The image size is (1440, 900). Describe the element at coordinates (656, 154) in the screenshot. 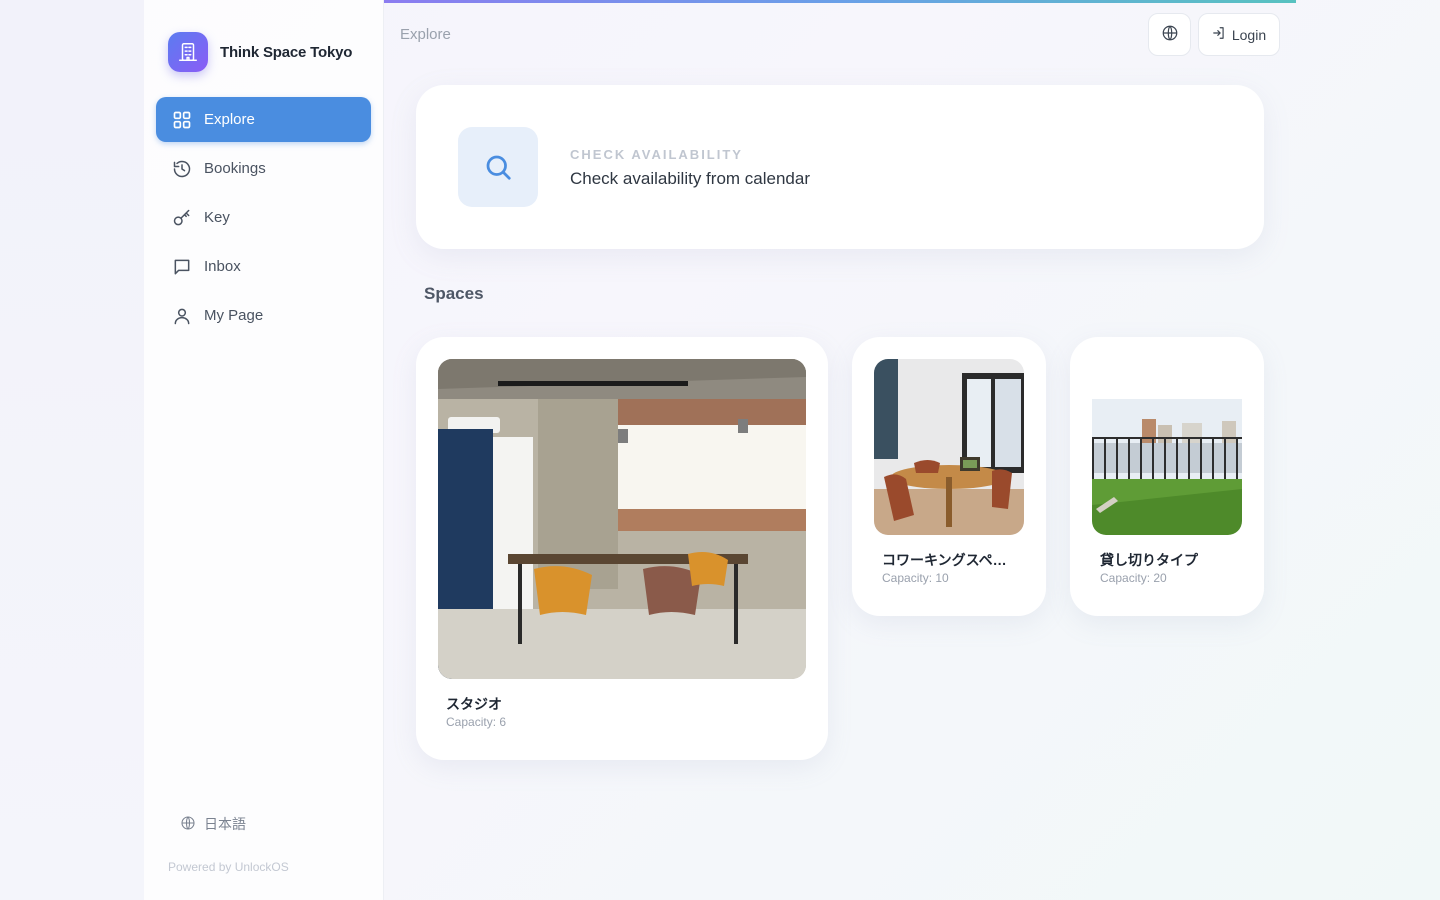

I see `availability-eyebrow: CHECK AVAILABILITY` at that location.